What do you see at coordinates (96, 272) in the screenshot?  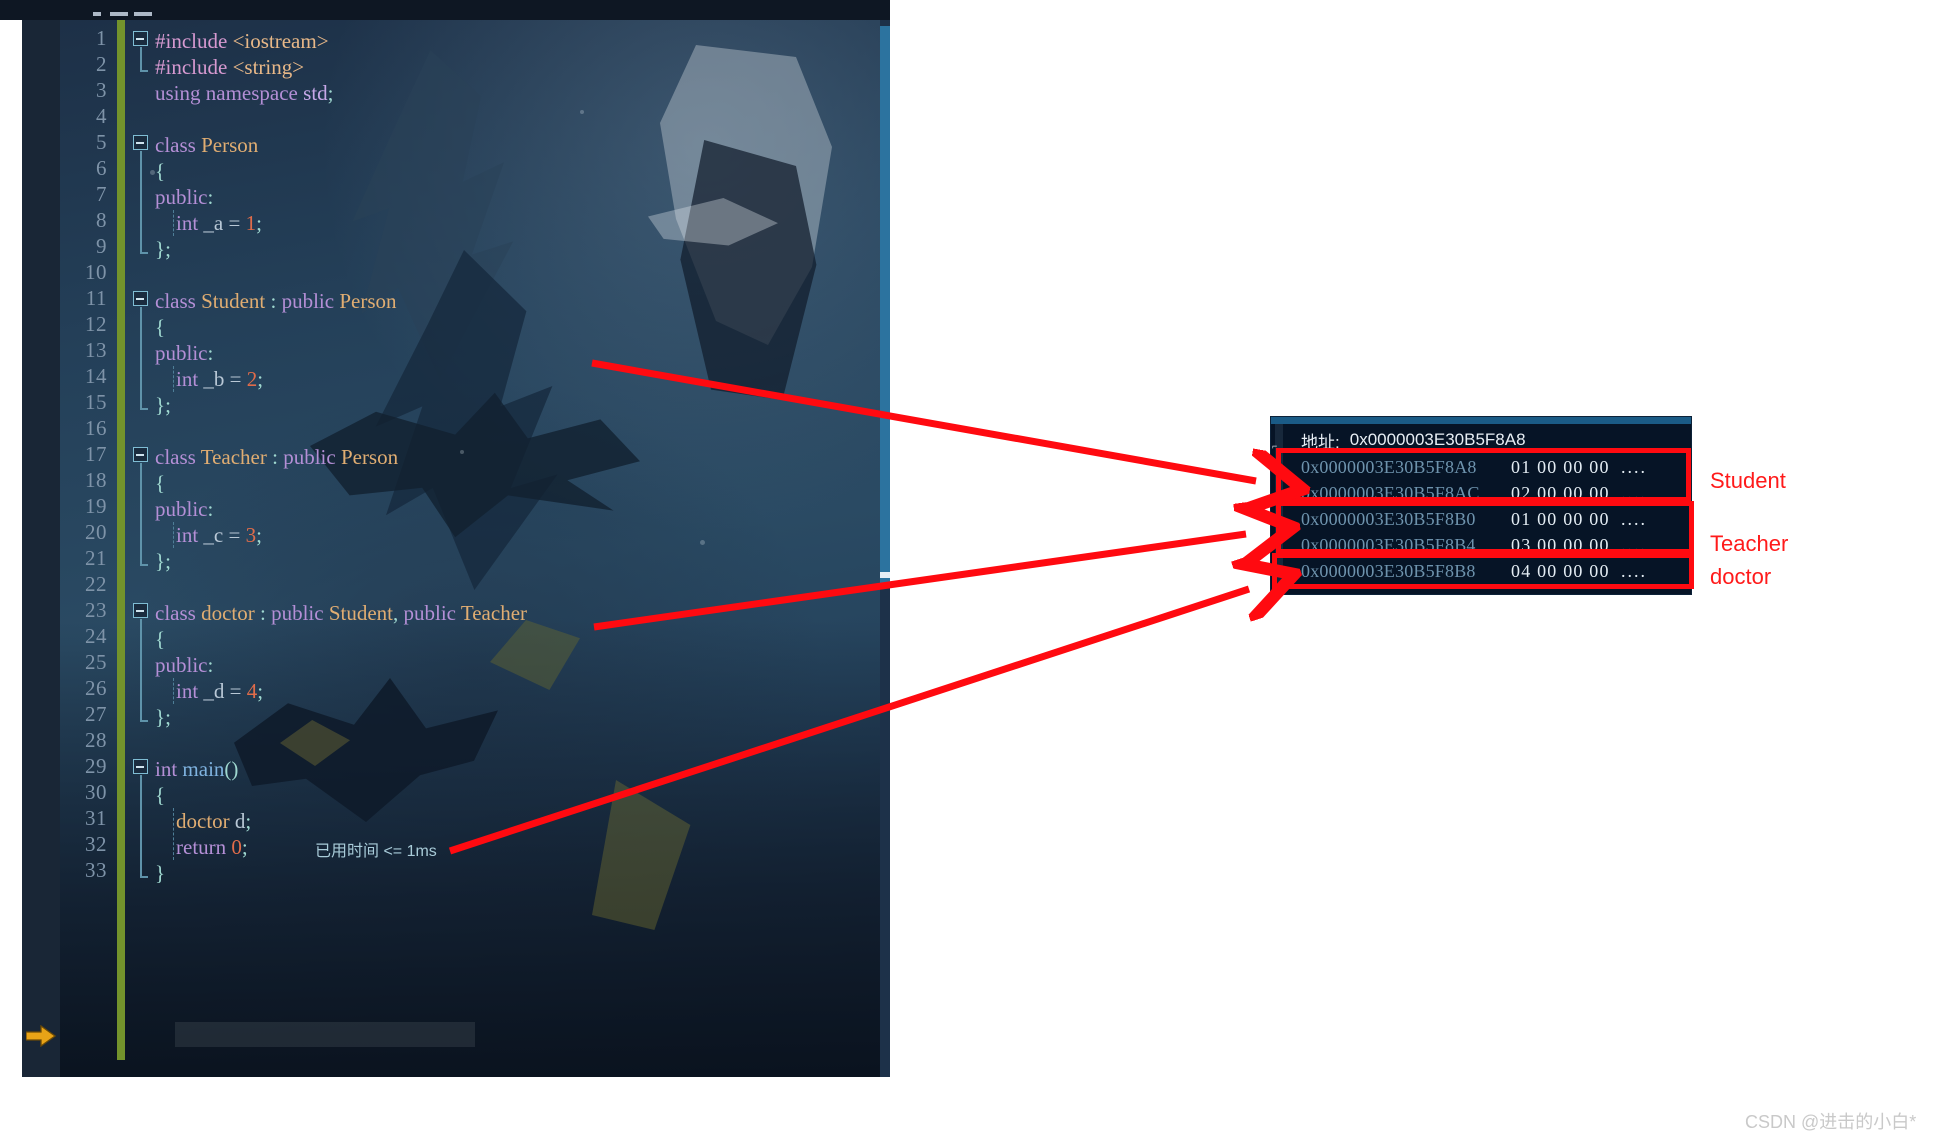 I see `line-number: 10` at bounding box center [96, 272].